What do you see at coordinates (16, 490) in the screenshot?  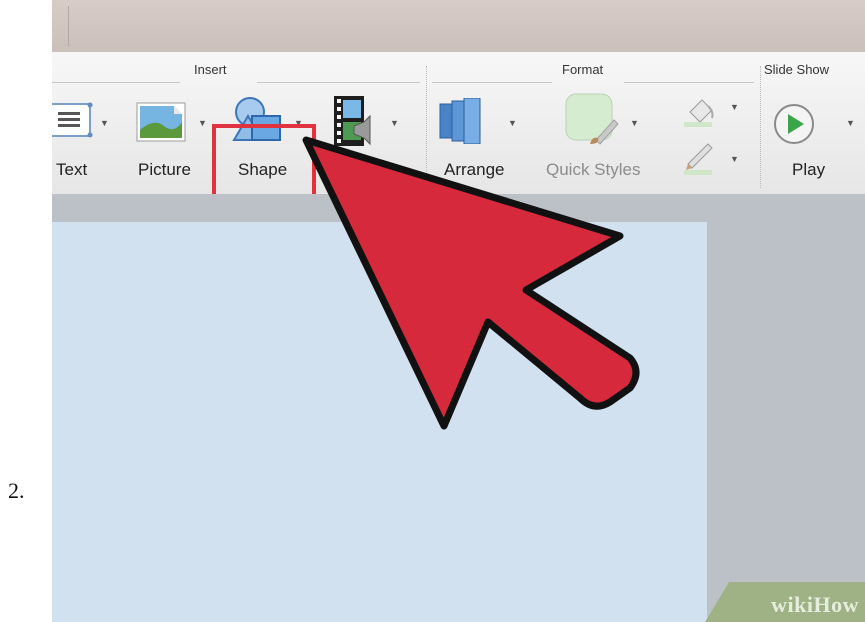 I see `step-number: 2.` at bounding box center [16, 490].